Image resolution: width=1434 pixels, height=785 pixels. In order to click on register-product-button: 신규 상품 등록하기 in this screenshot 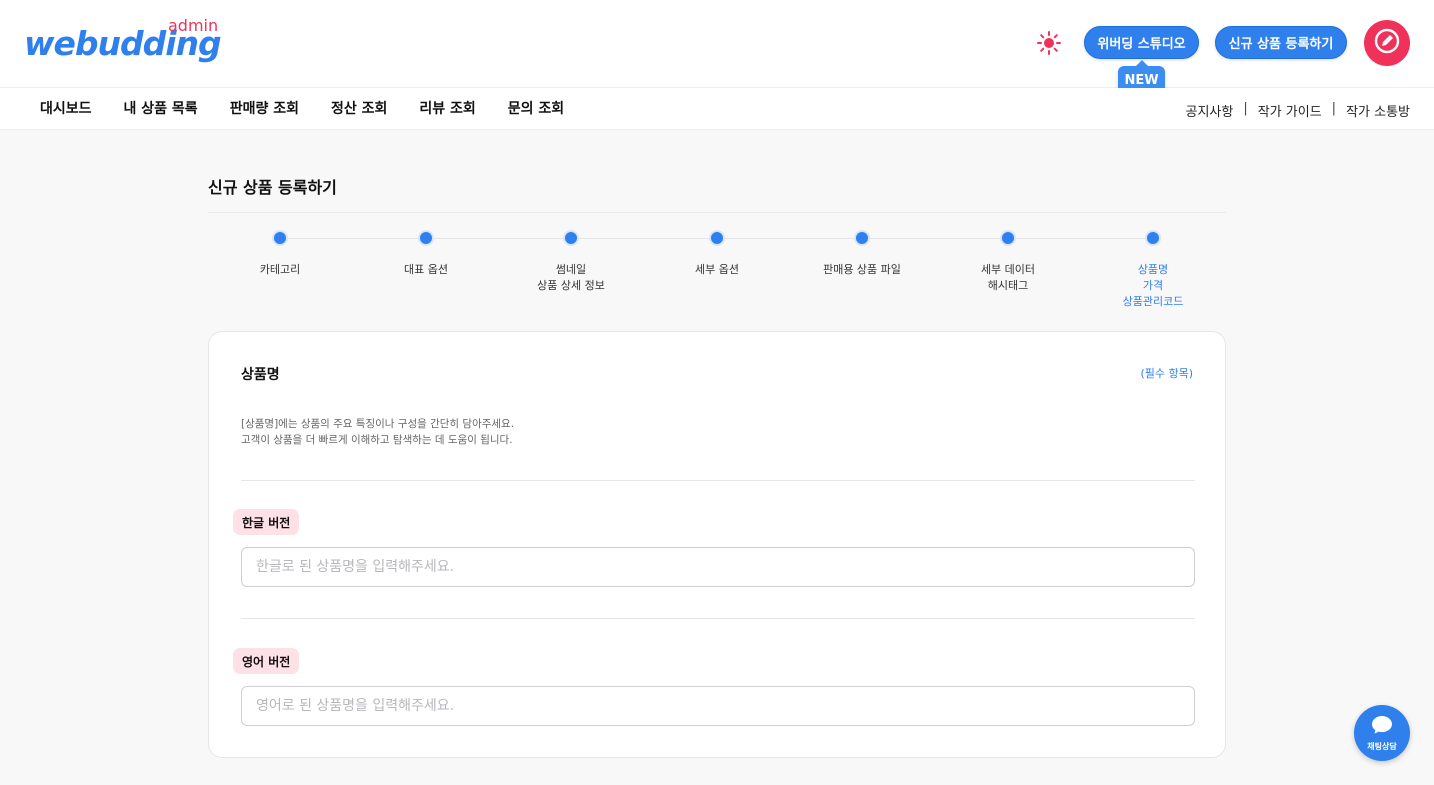, I will do `click(1281, 42)`.